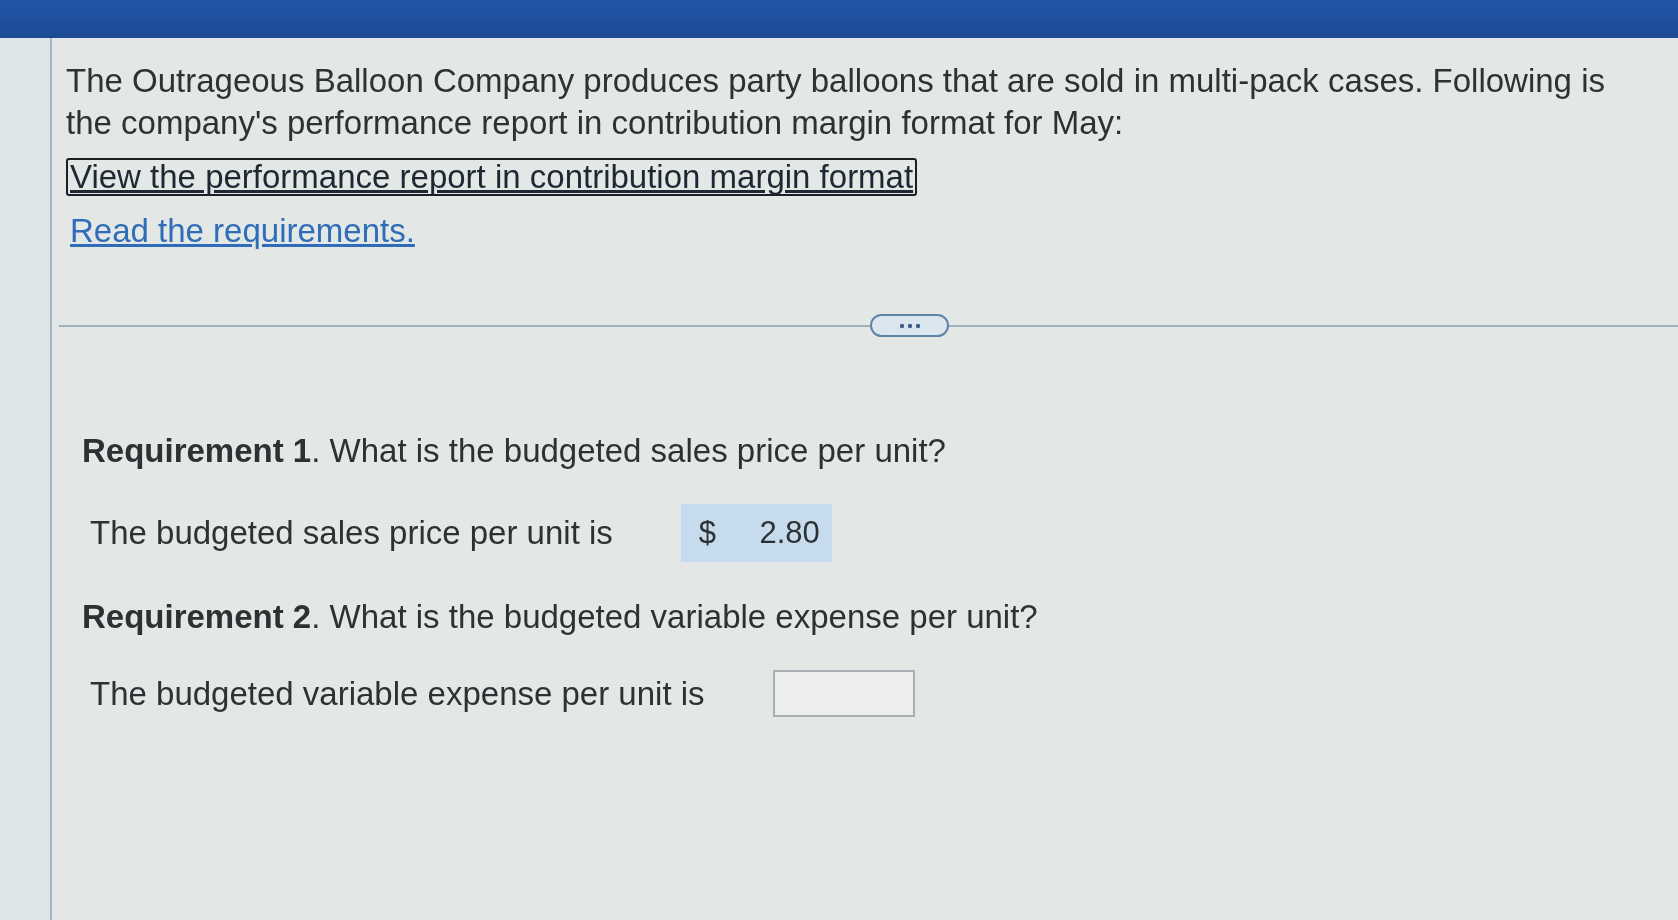 This screenshot has height=920, width=1678. I want to click on answer-field: $ 2.80, so click(756, 533).